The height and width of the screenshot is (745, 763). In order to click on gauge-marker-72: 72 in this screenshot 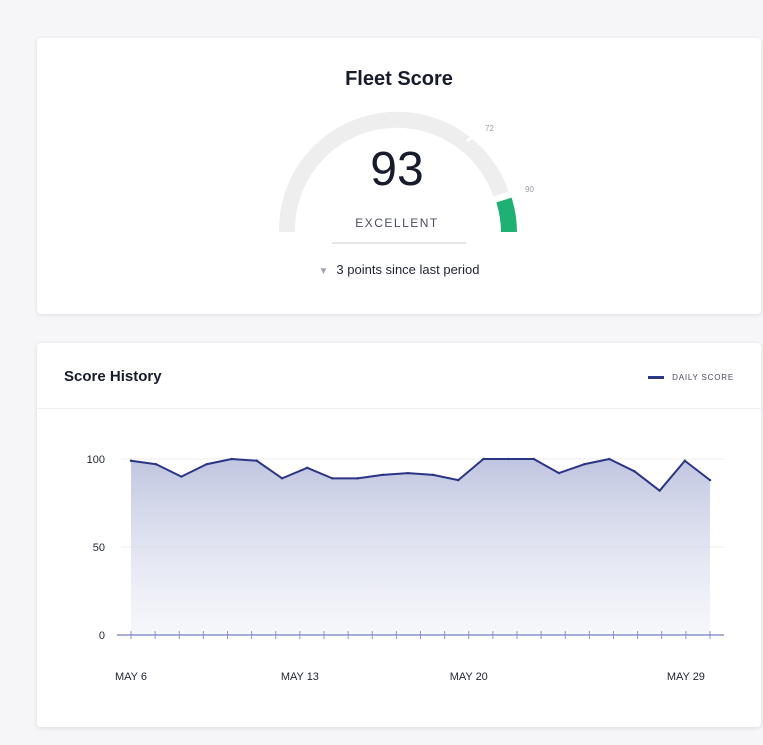, I will do `click(489, 128)`.